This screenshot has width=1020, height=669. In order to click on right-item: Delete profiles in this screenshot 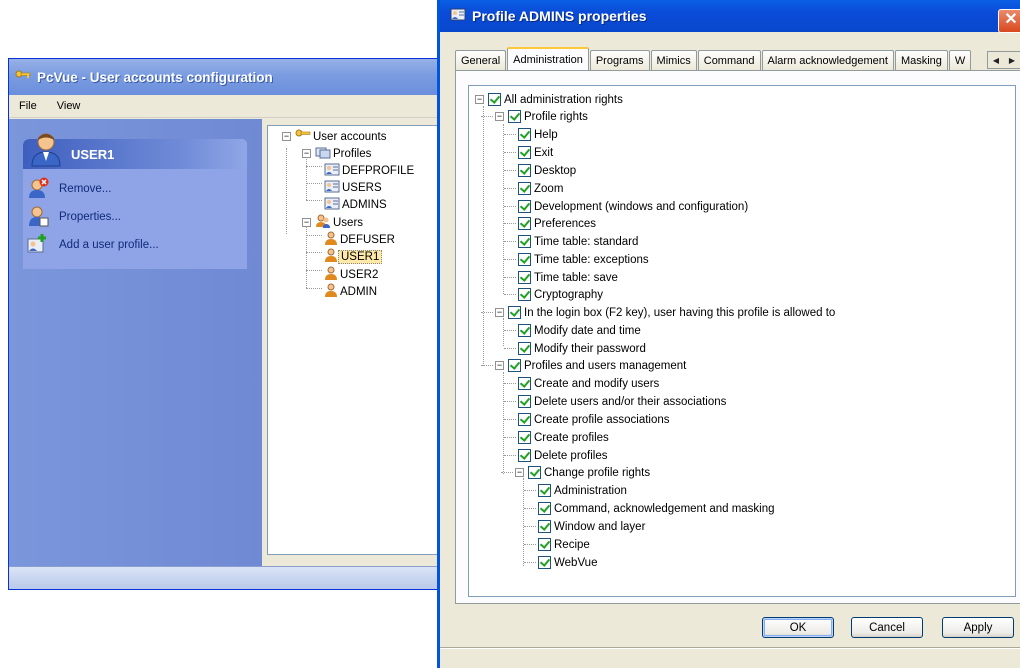, I will do `click(563, 455)`.